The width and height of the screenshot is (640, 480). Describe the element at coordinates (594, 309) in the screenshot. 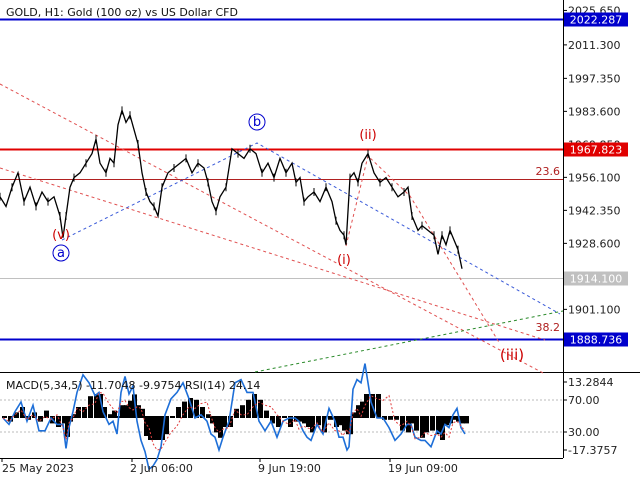

I see `y-tick-label-9: 1901.100` at that location.